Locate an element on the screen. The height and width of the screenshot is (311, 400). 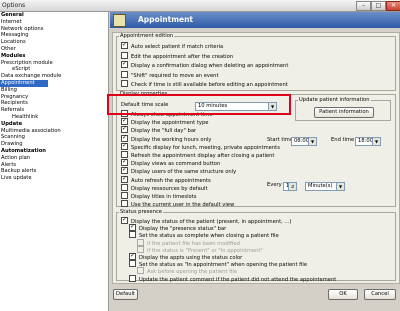
option-row: Edit the appointment after the creation is located at coordinates (177, 55).